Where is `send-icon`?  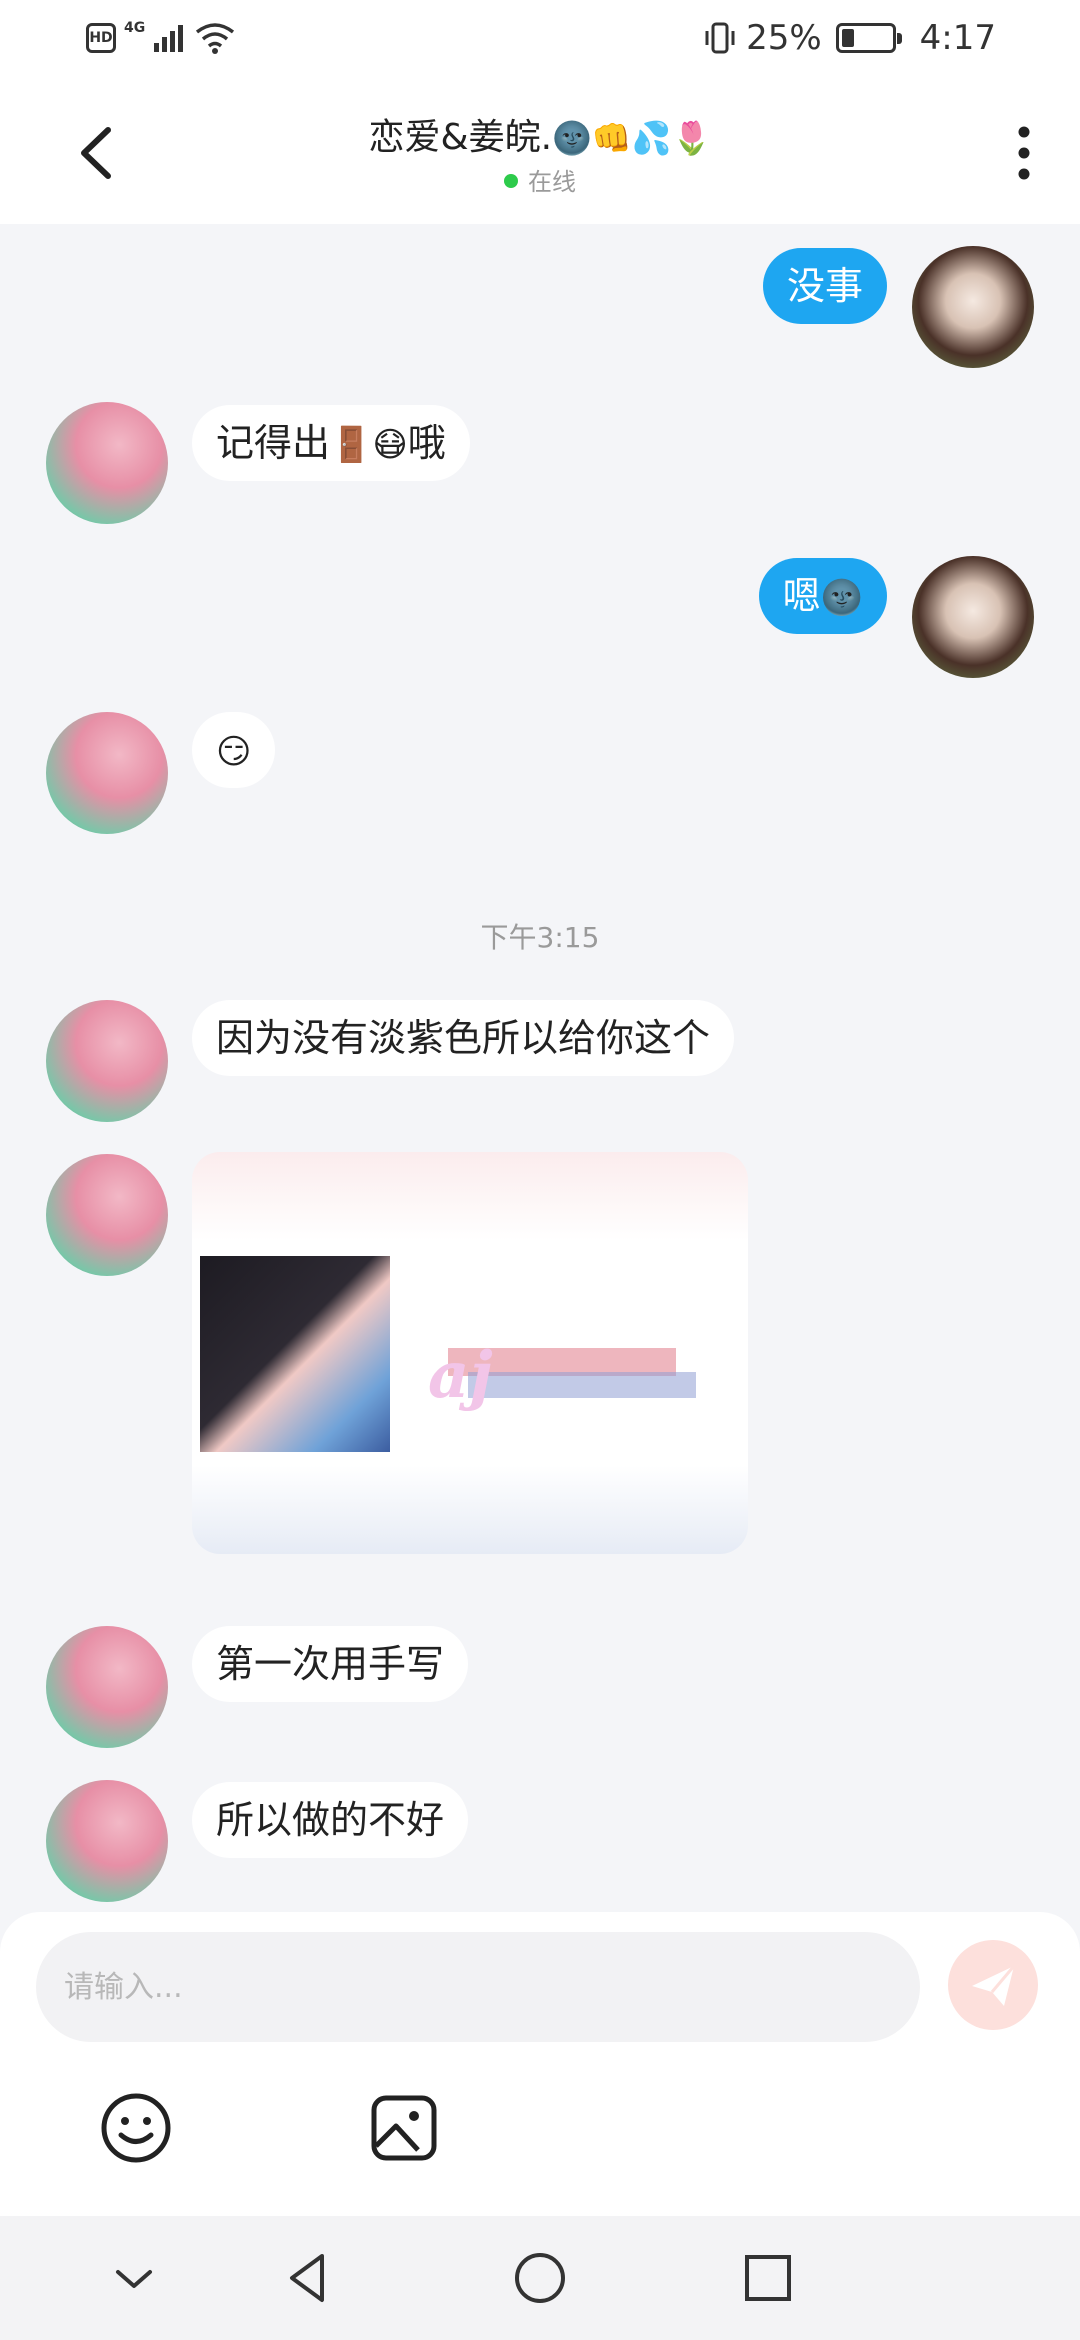 send-icon is located at coordinates (994, 1985).